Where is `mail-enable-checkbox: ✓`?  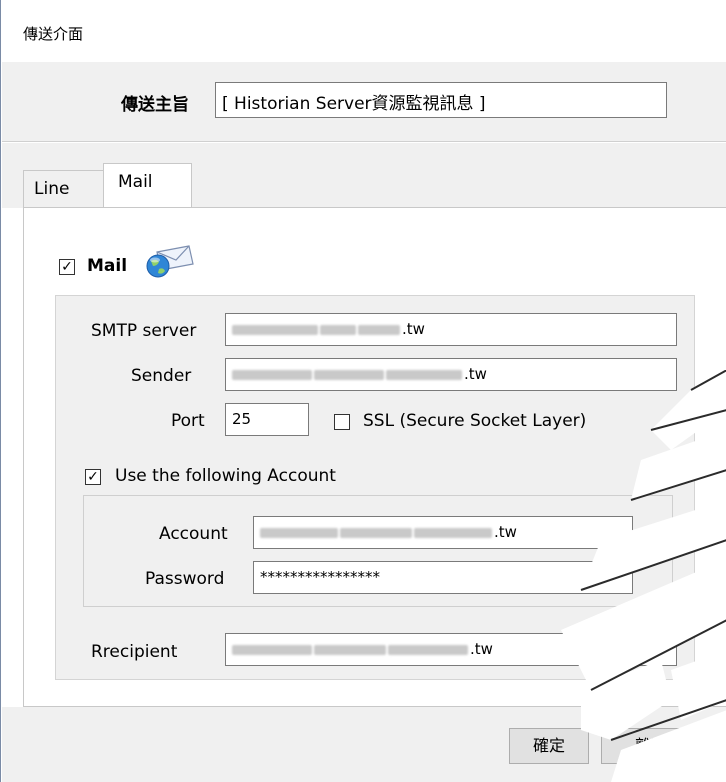 mail-enable-checkbox: ✓ is located at coordinates (67, 267).